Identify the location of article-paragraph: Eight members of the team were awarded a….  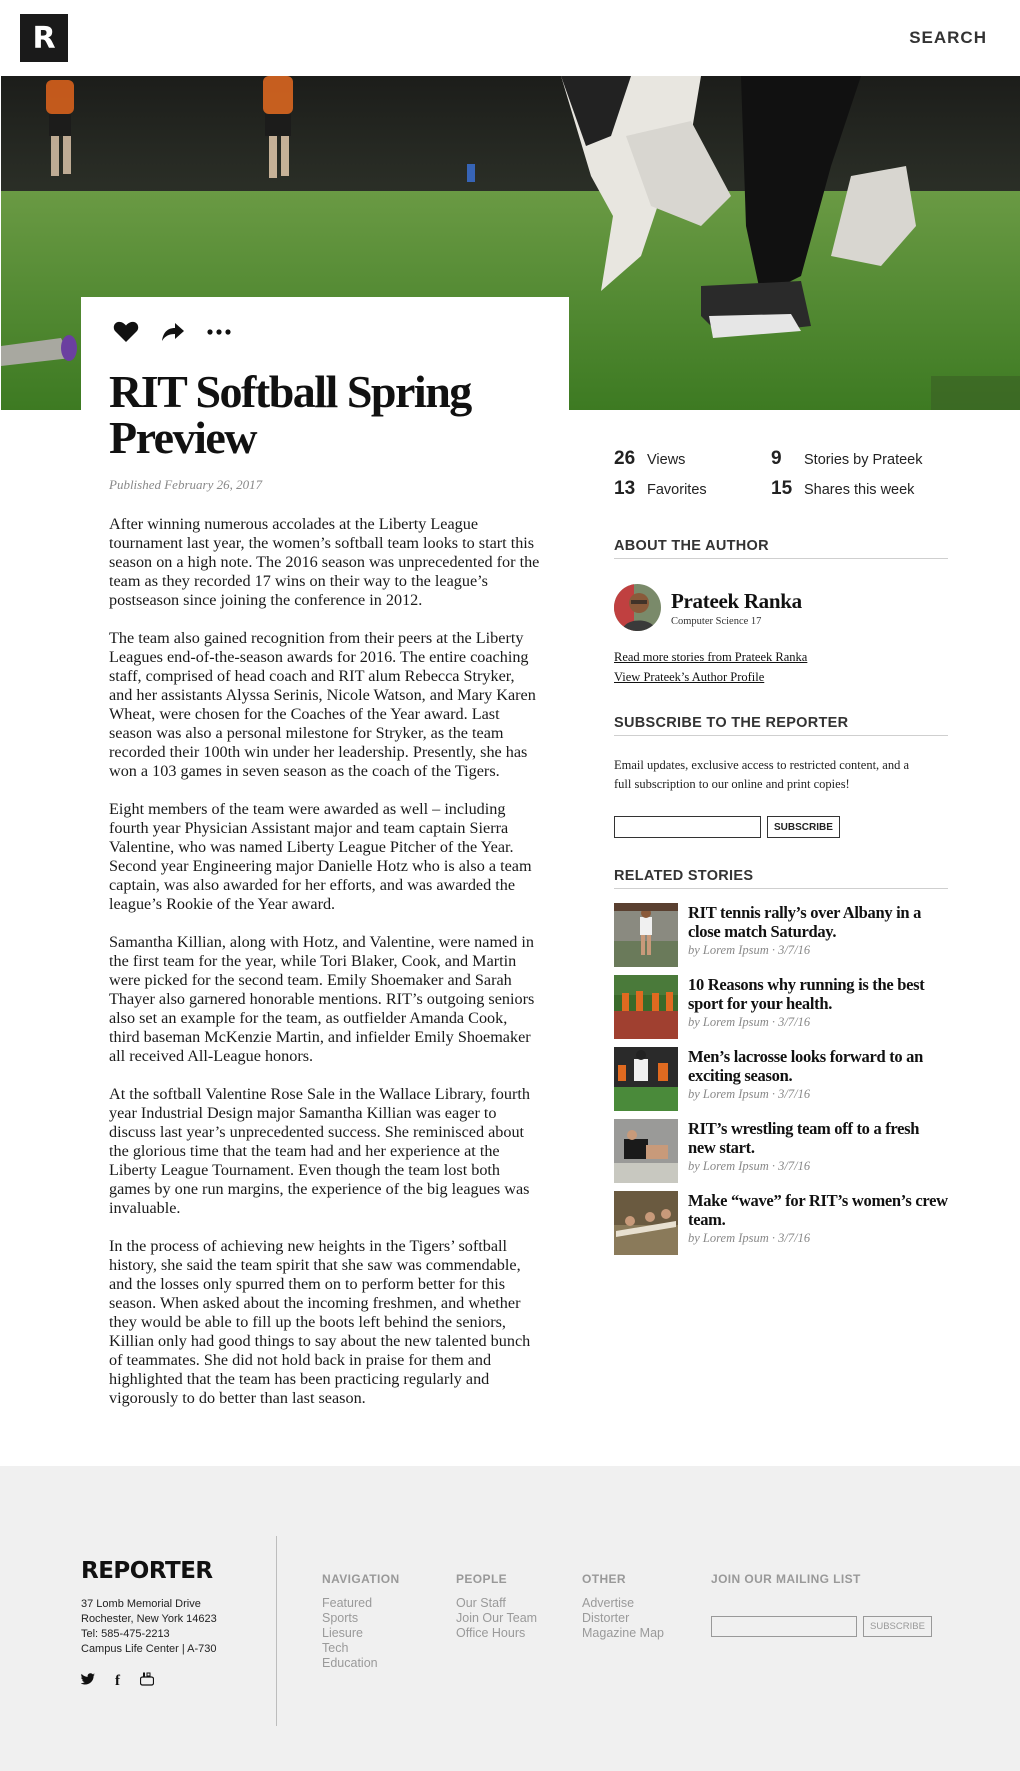
(320, 856).